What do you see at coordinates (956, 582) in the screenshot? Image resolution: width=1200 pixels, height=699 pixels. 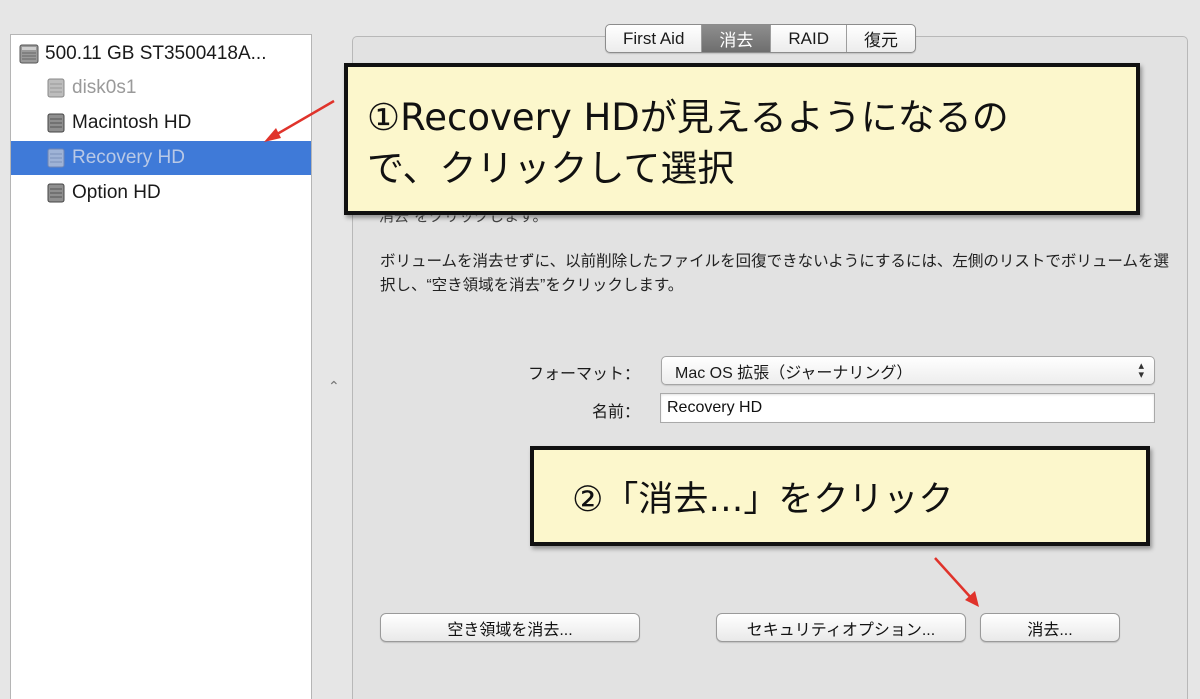 I see `arrow-to-erase-button-icon` at bounding box center [956, 582].